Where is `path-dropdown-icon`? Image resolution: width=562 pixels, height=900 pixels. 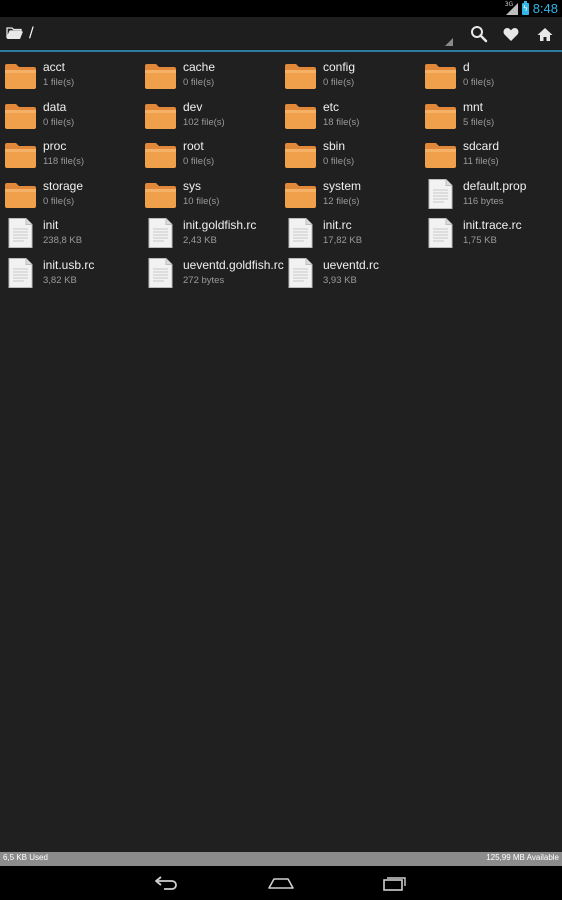
path-dropdown-icon is located at coordinates (449, 42).